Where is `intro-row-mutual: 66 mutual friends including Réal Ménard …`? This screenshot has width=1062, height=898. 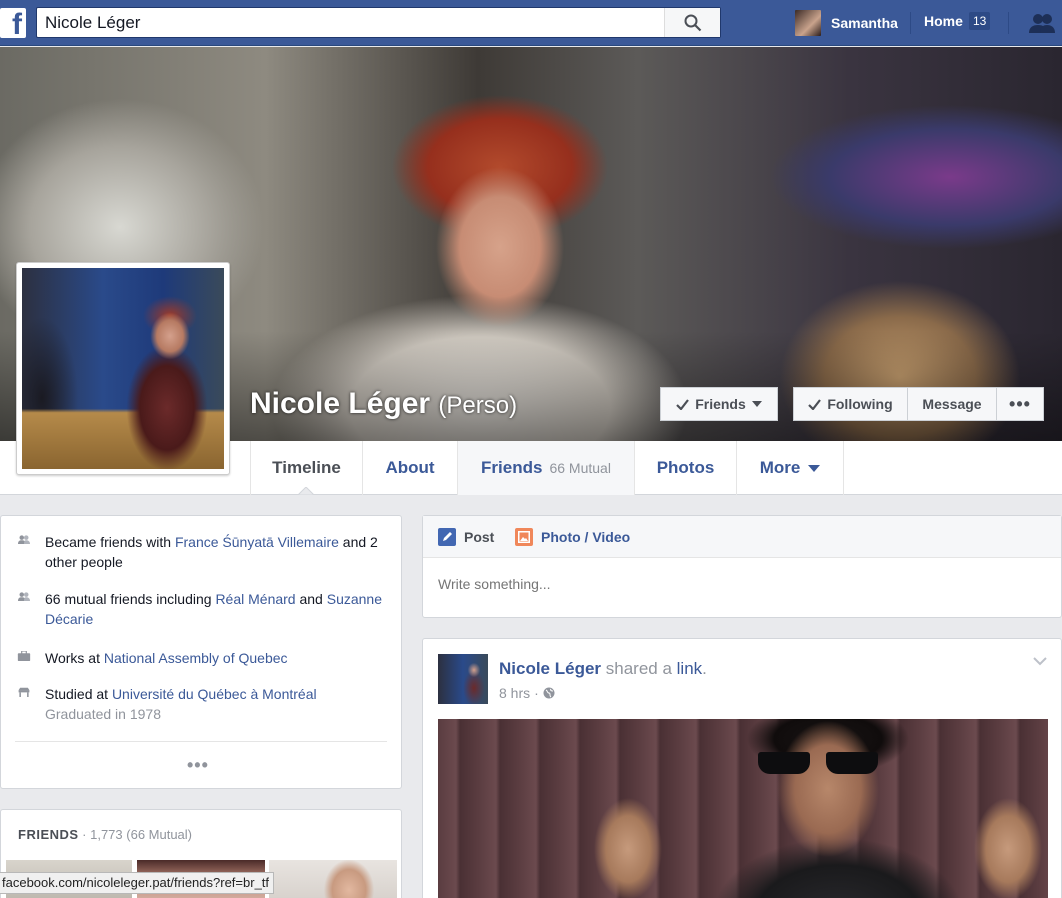 intro-row-mutual: 66 mutual friends including Réal Ménard … is located at coordinates (205, 609).